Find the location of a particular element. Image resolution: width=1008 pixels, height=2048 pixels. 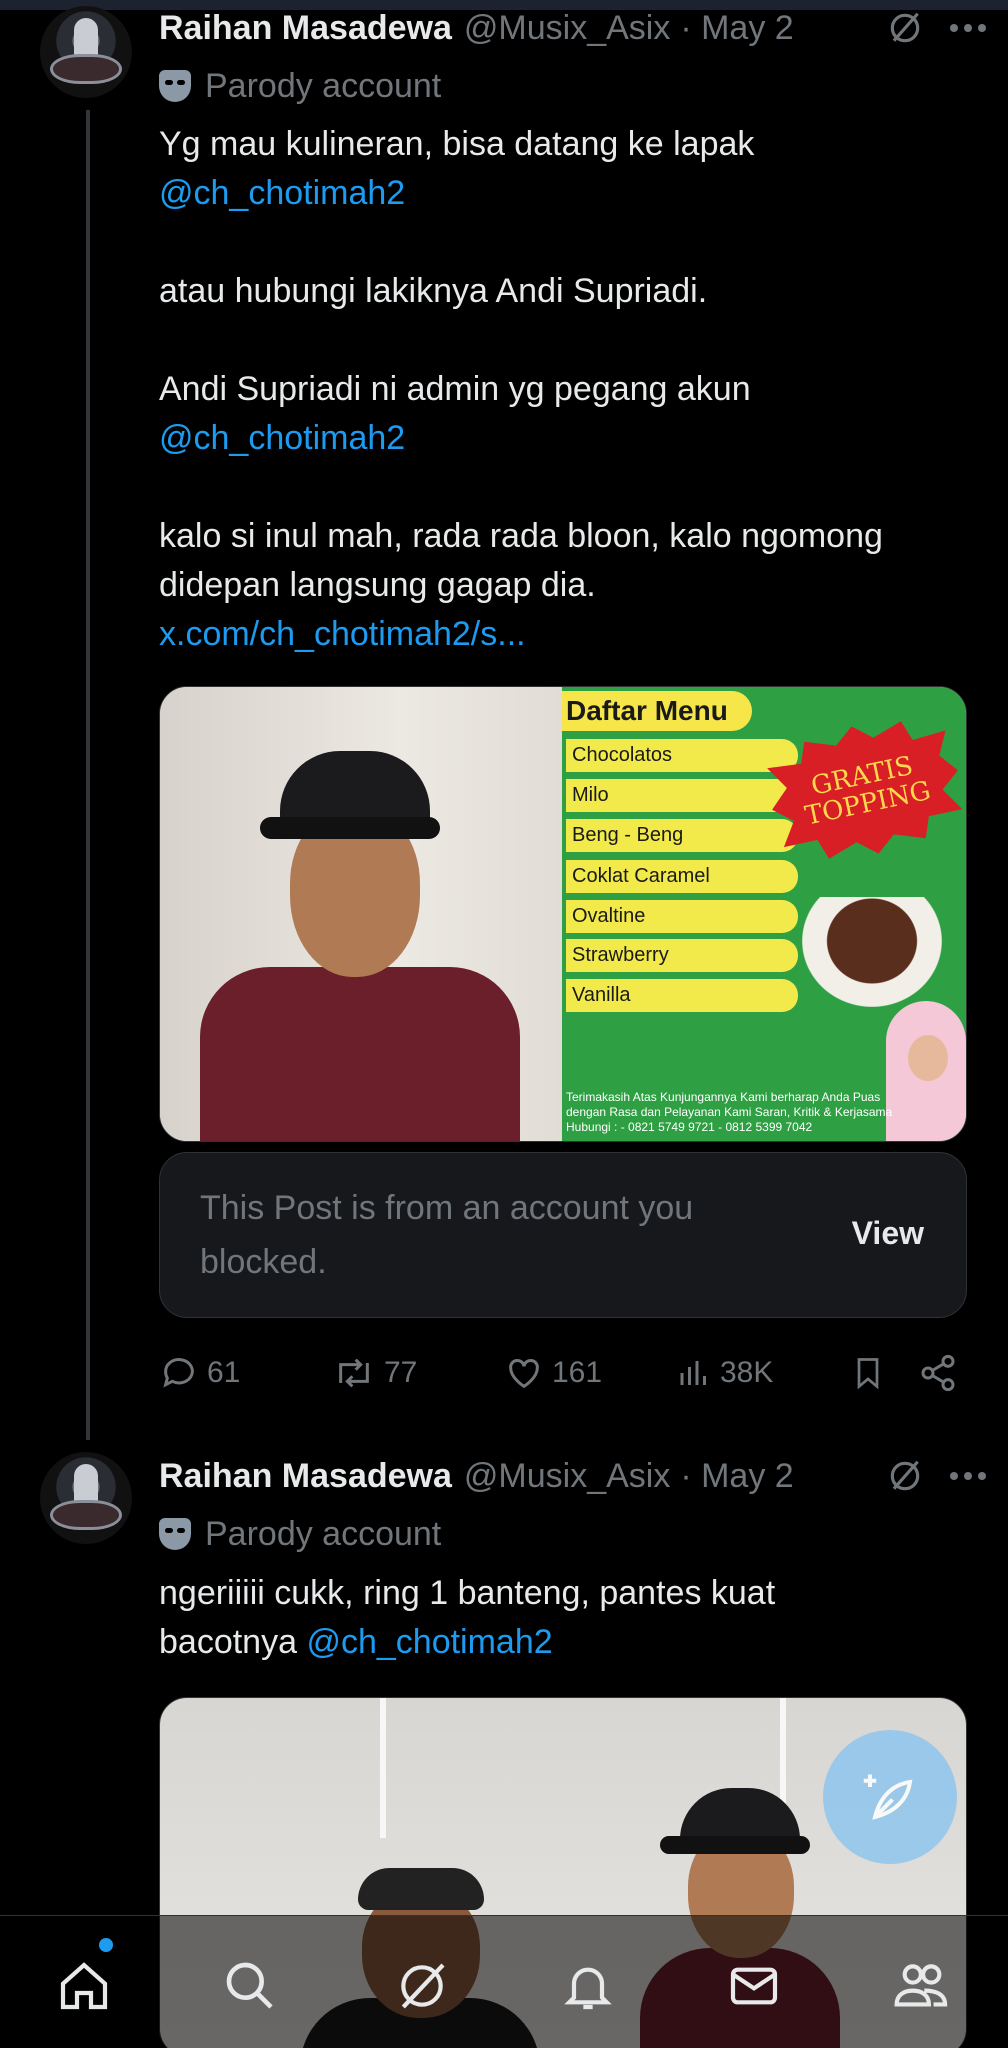

reply-icon is located at coordinates (178, 1373).